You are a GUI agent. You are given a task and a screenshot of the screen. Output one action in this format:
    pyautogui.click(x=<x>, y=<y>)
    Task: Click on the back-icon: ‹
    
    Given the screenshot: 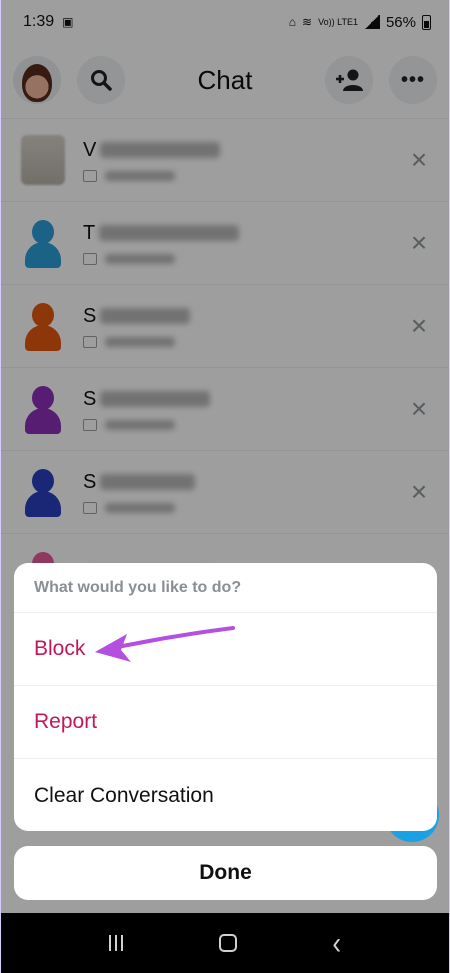 What is the action you would take?
    pyautogui.click(x=336, y=942)
    